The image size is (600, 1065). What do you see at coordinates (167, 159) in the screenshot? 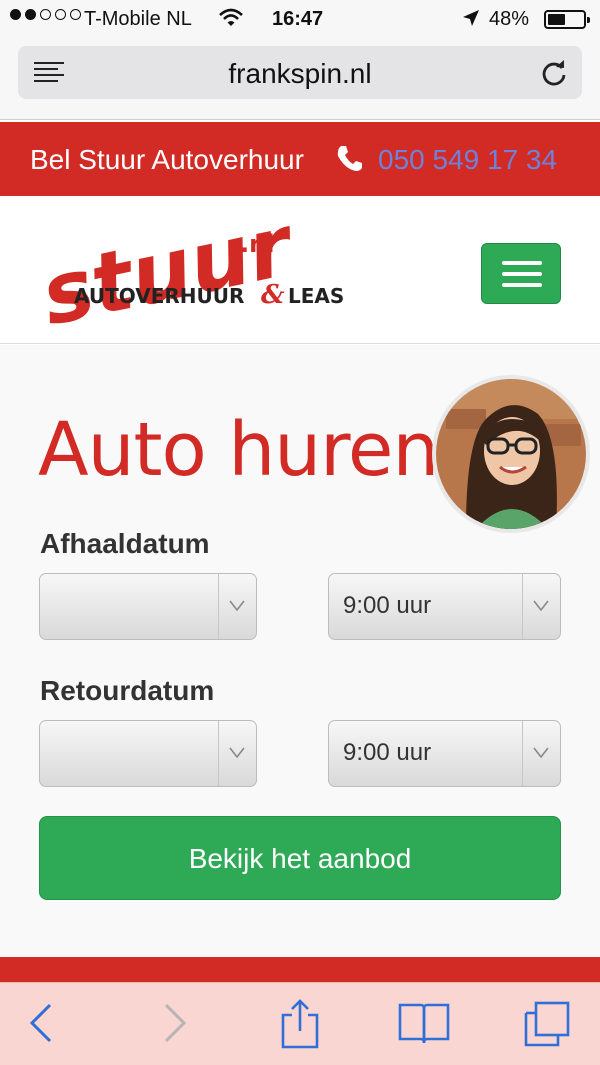
I see `call-banner-text: Bel Stuur Autoverhuur` at bounding box center [167, 159].